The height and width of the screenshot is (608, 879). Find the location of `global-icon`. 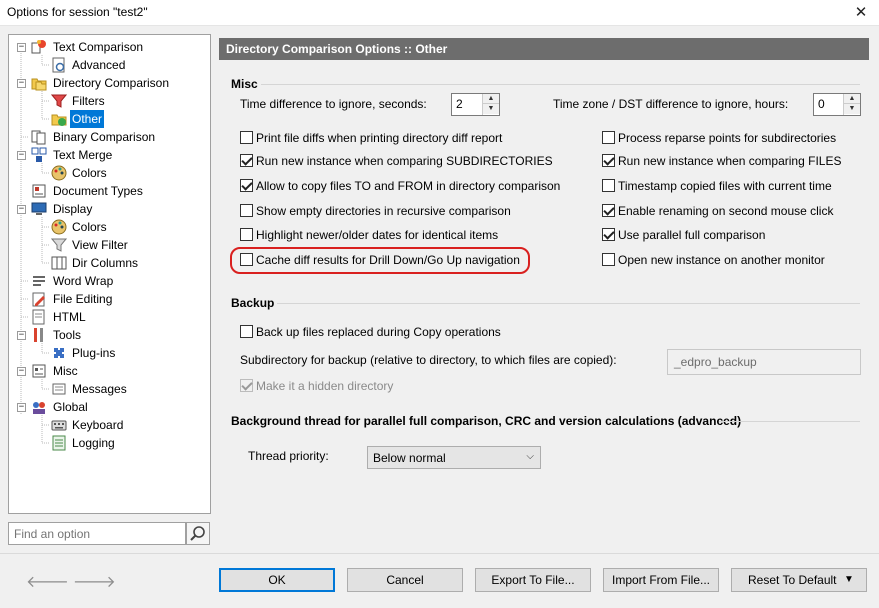

global-icon is located at coordinates (39, 408).